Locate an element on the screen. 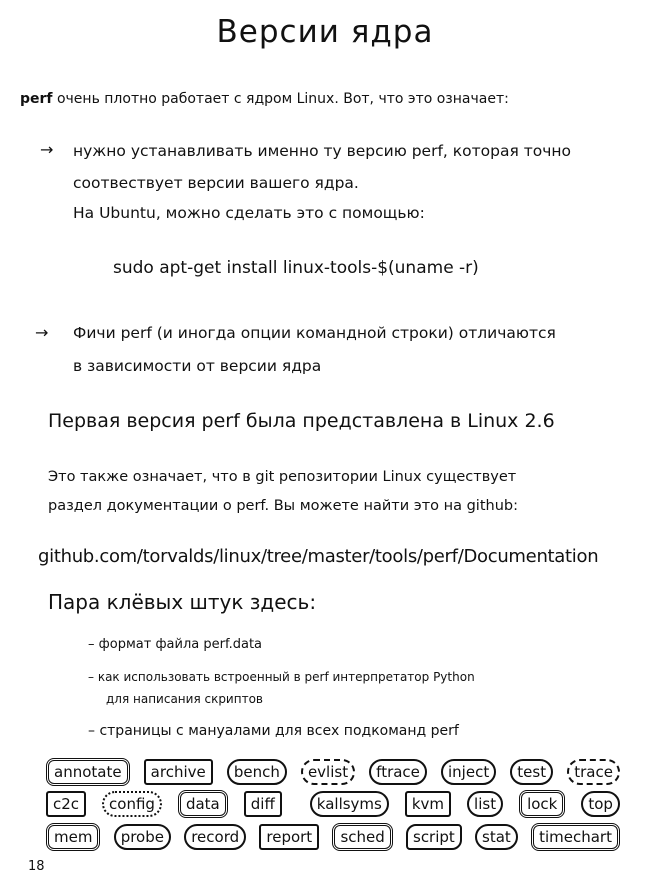  tag-test: test is located at coordinates (532, 772).